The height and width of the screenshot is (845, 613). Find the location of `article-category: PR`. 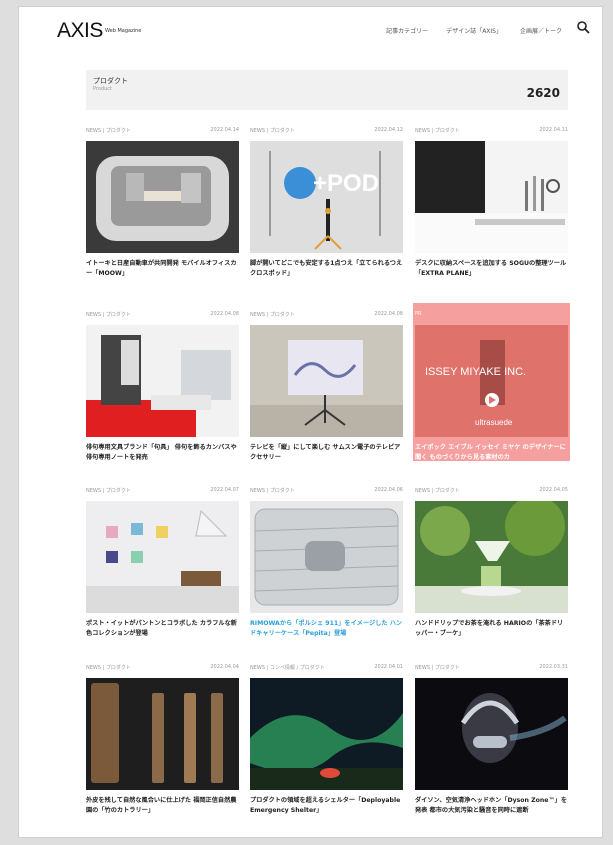

article-category: PR is located at coordinates (418, 314).